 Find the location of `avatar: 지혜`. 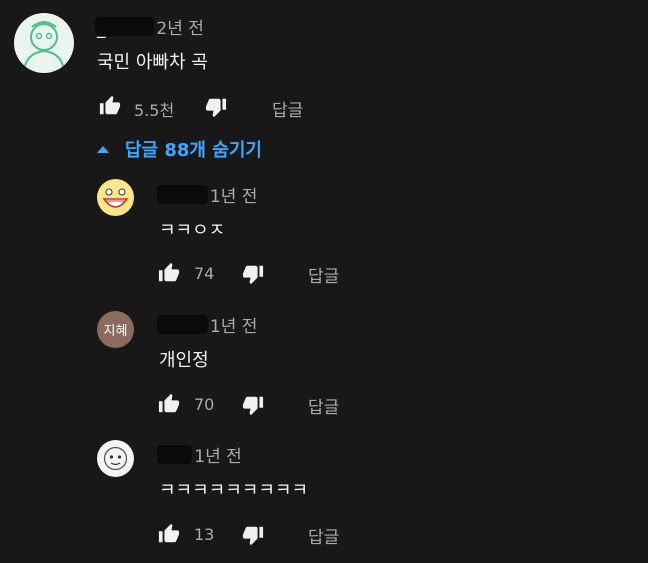

avatar: 지혜 is located at coordinates (115, 329).